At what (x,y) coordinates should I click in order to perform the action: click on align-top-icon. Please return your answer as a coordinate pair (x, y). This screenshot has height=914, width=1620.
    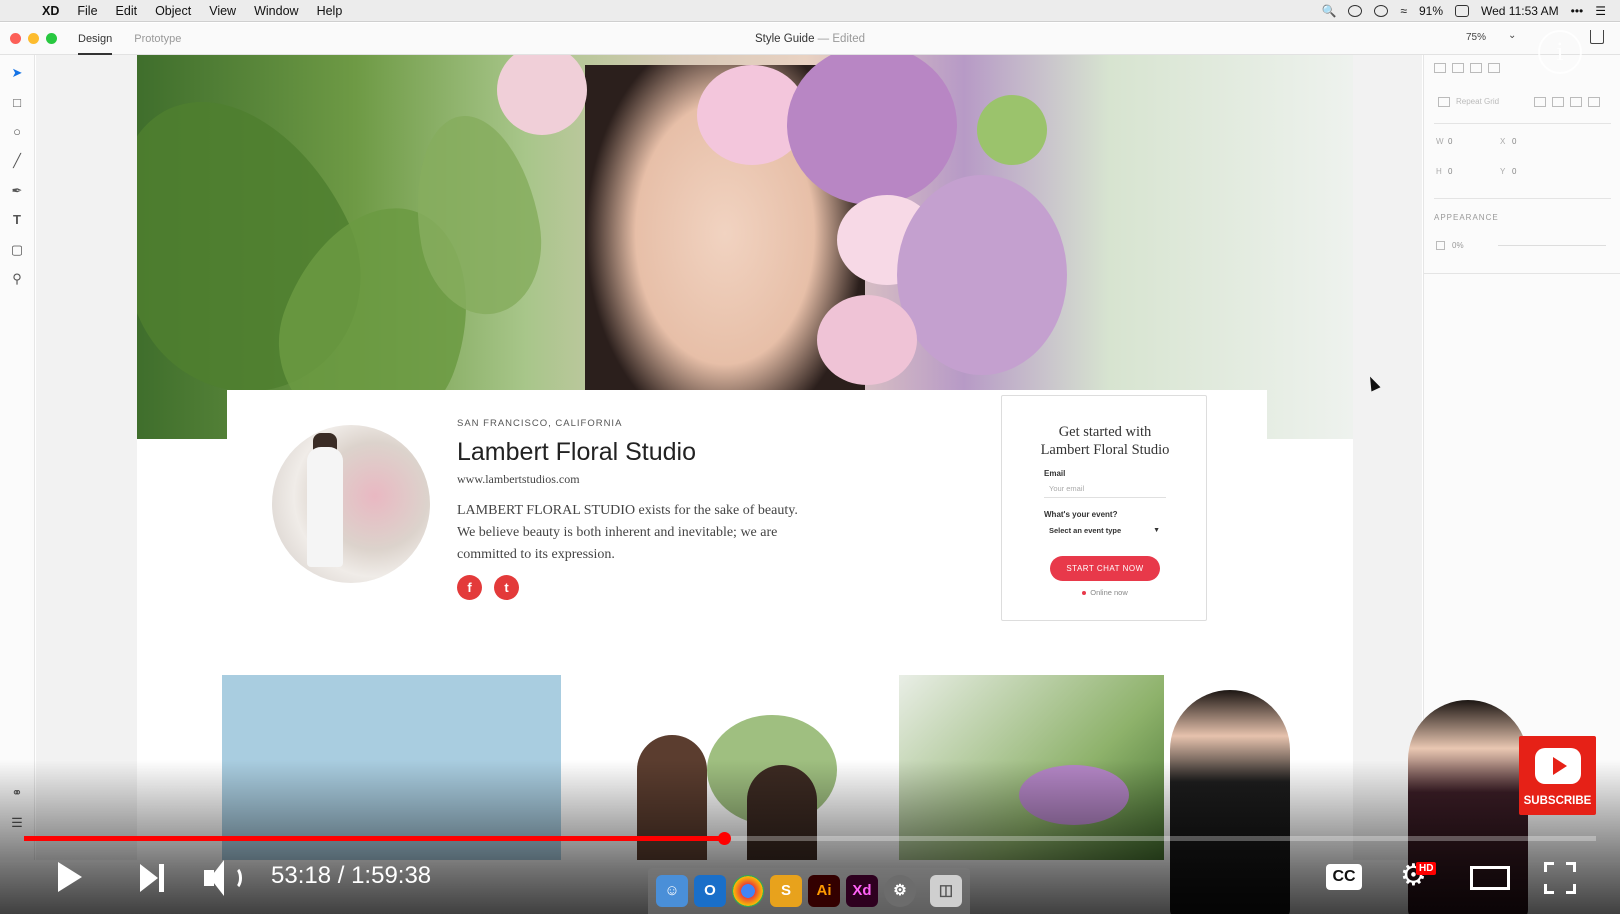
    Looking at the image, I should click on (1440, 68).